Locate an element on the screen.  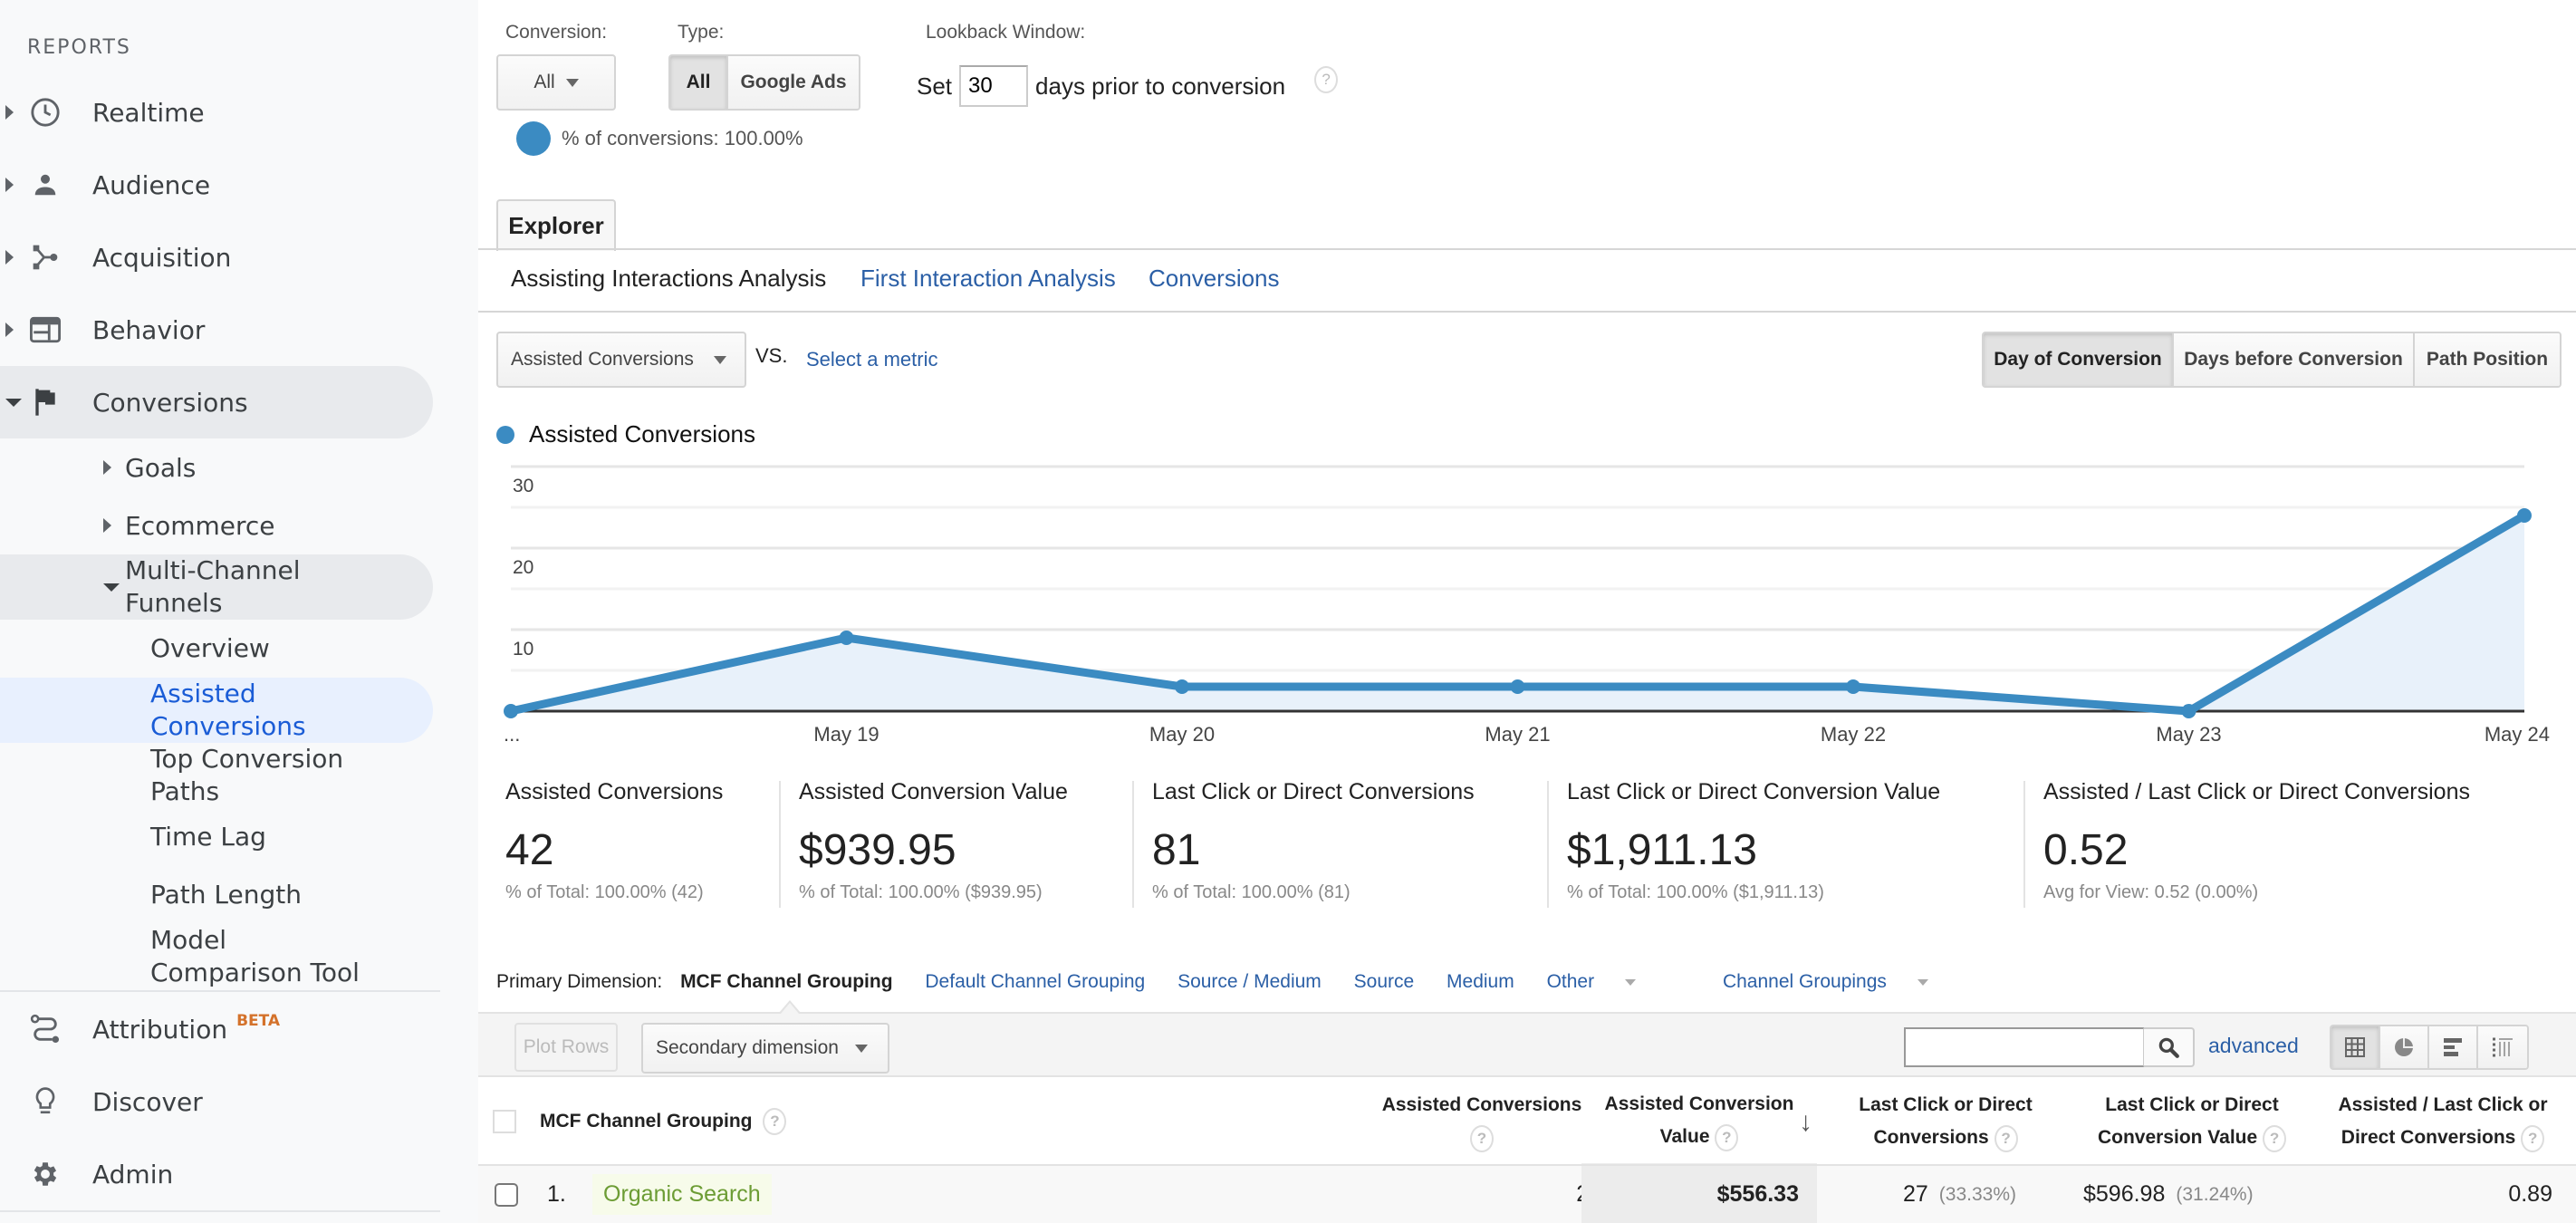
sidebar-item-multi-channel-funnels: Multi-Channel Funnels is located at coordinates (216, 587).